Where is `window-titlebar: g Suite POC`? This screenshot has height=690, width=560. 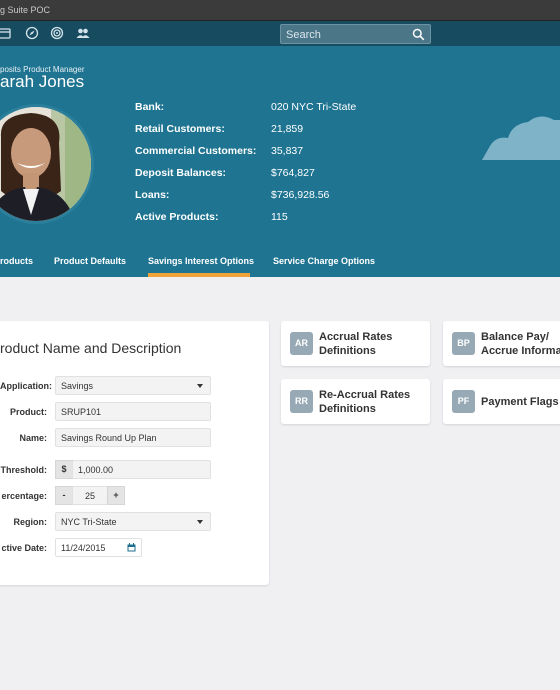 window-titlebar: g Suite POC is located at coordinates (280, 10).